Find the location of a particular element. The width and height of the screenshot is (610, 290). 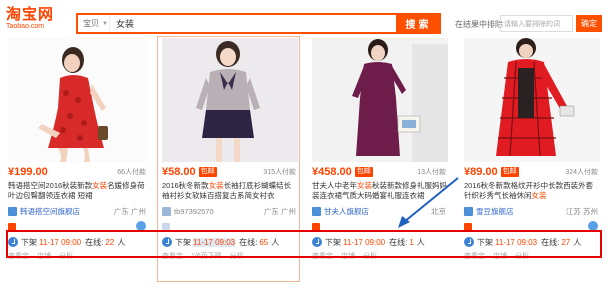

search-button: 搜索 is located at coordinates (418, 23).